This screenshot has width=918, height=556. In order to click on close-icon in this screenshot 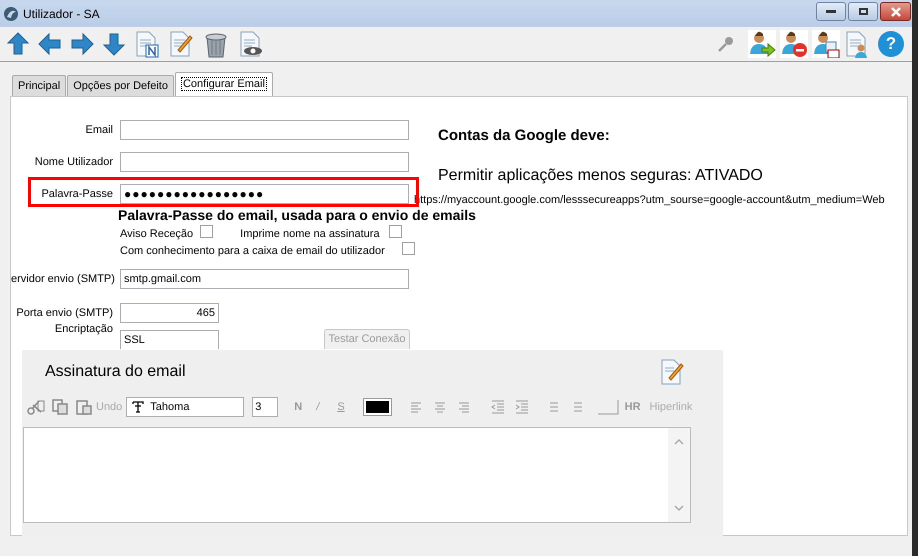, I will do `click(896, 11)`.